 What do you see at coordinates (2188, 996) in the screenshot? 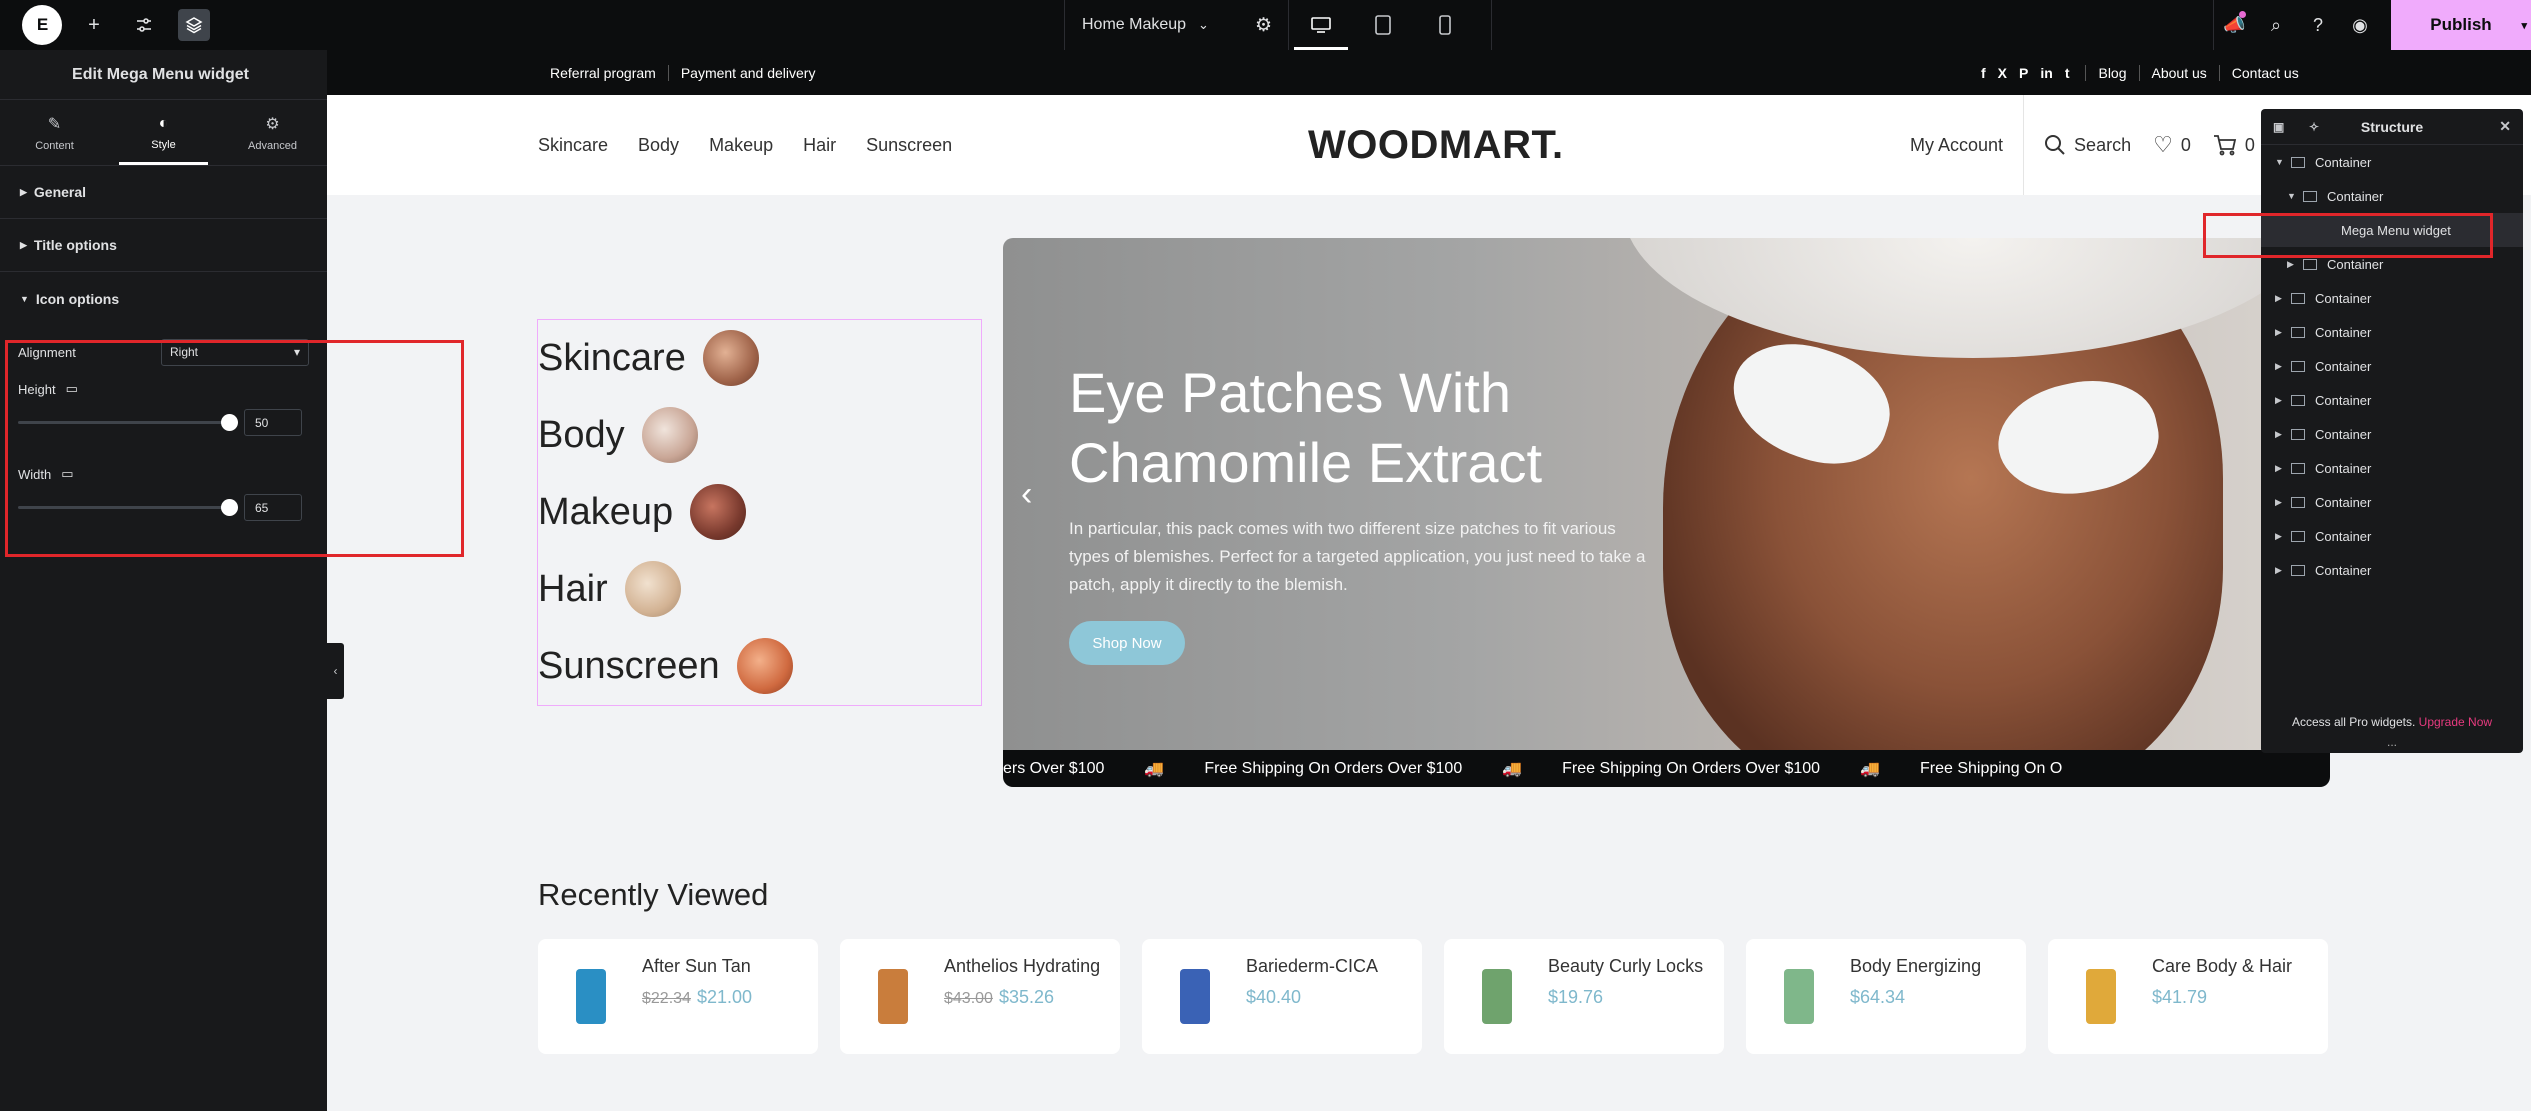
I see `product-card: Care Body & Hair $41.79` at bounding box center [2188, 996].